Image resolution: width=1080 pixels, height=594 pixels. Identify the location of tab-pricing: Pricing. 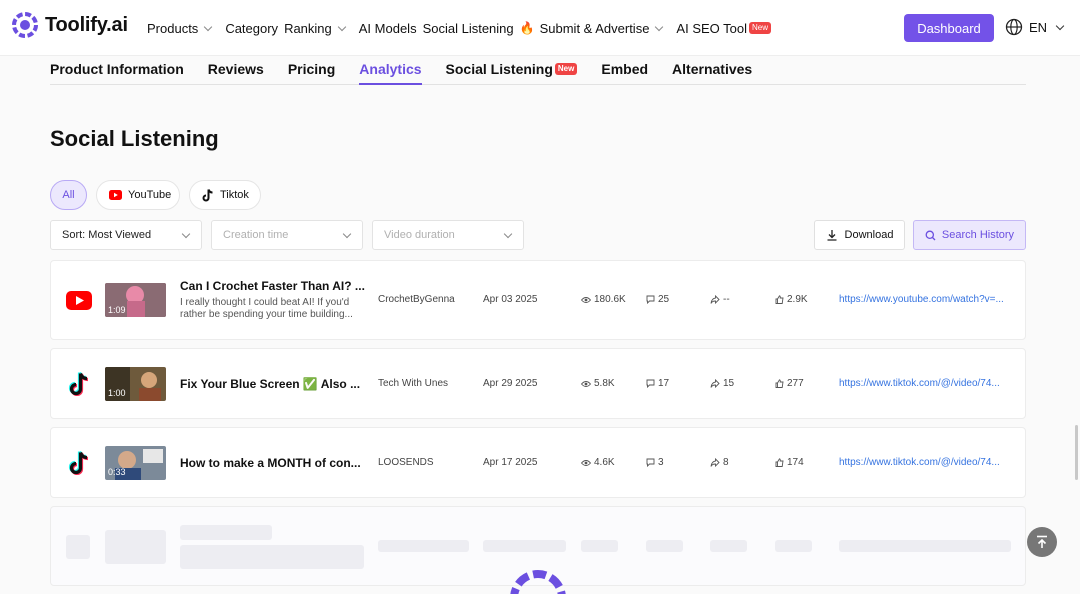
(311, 73).